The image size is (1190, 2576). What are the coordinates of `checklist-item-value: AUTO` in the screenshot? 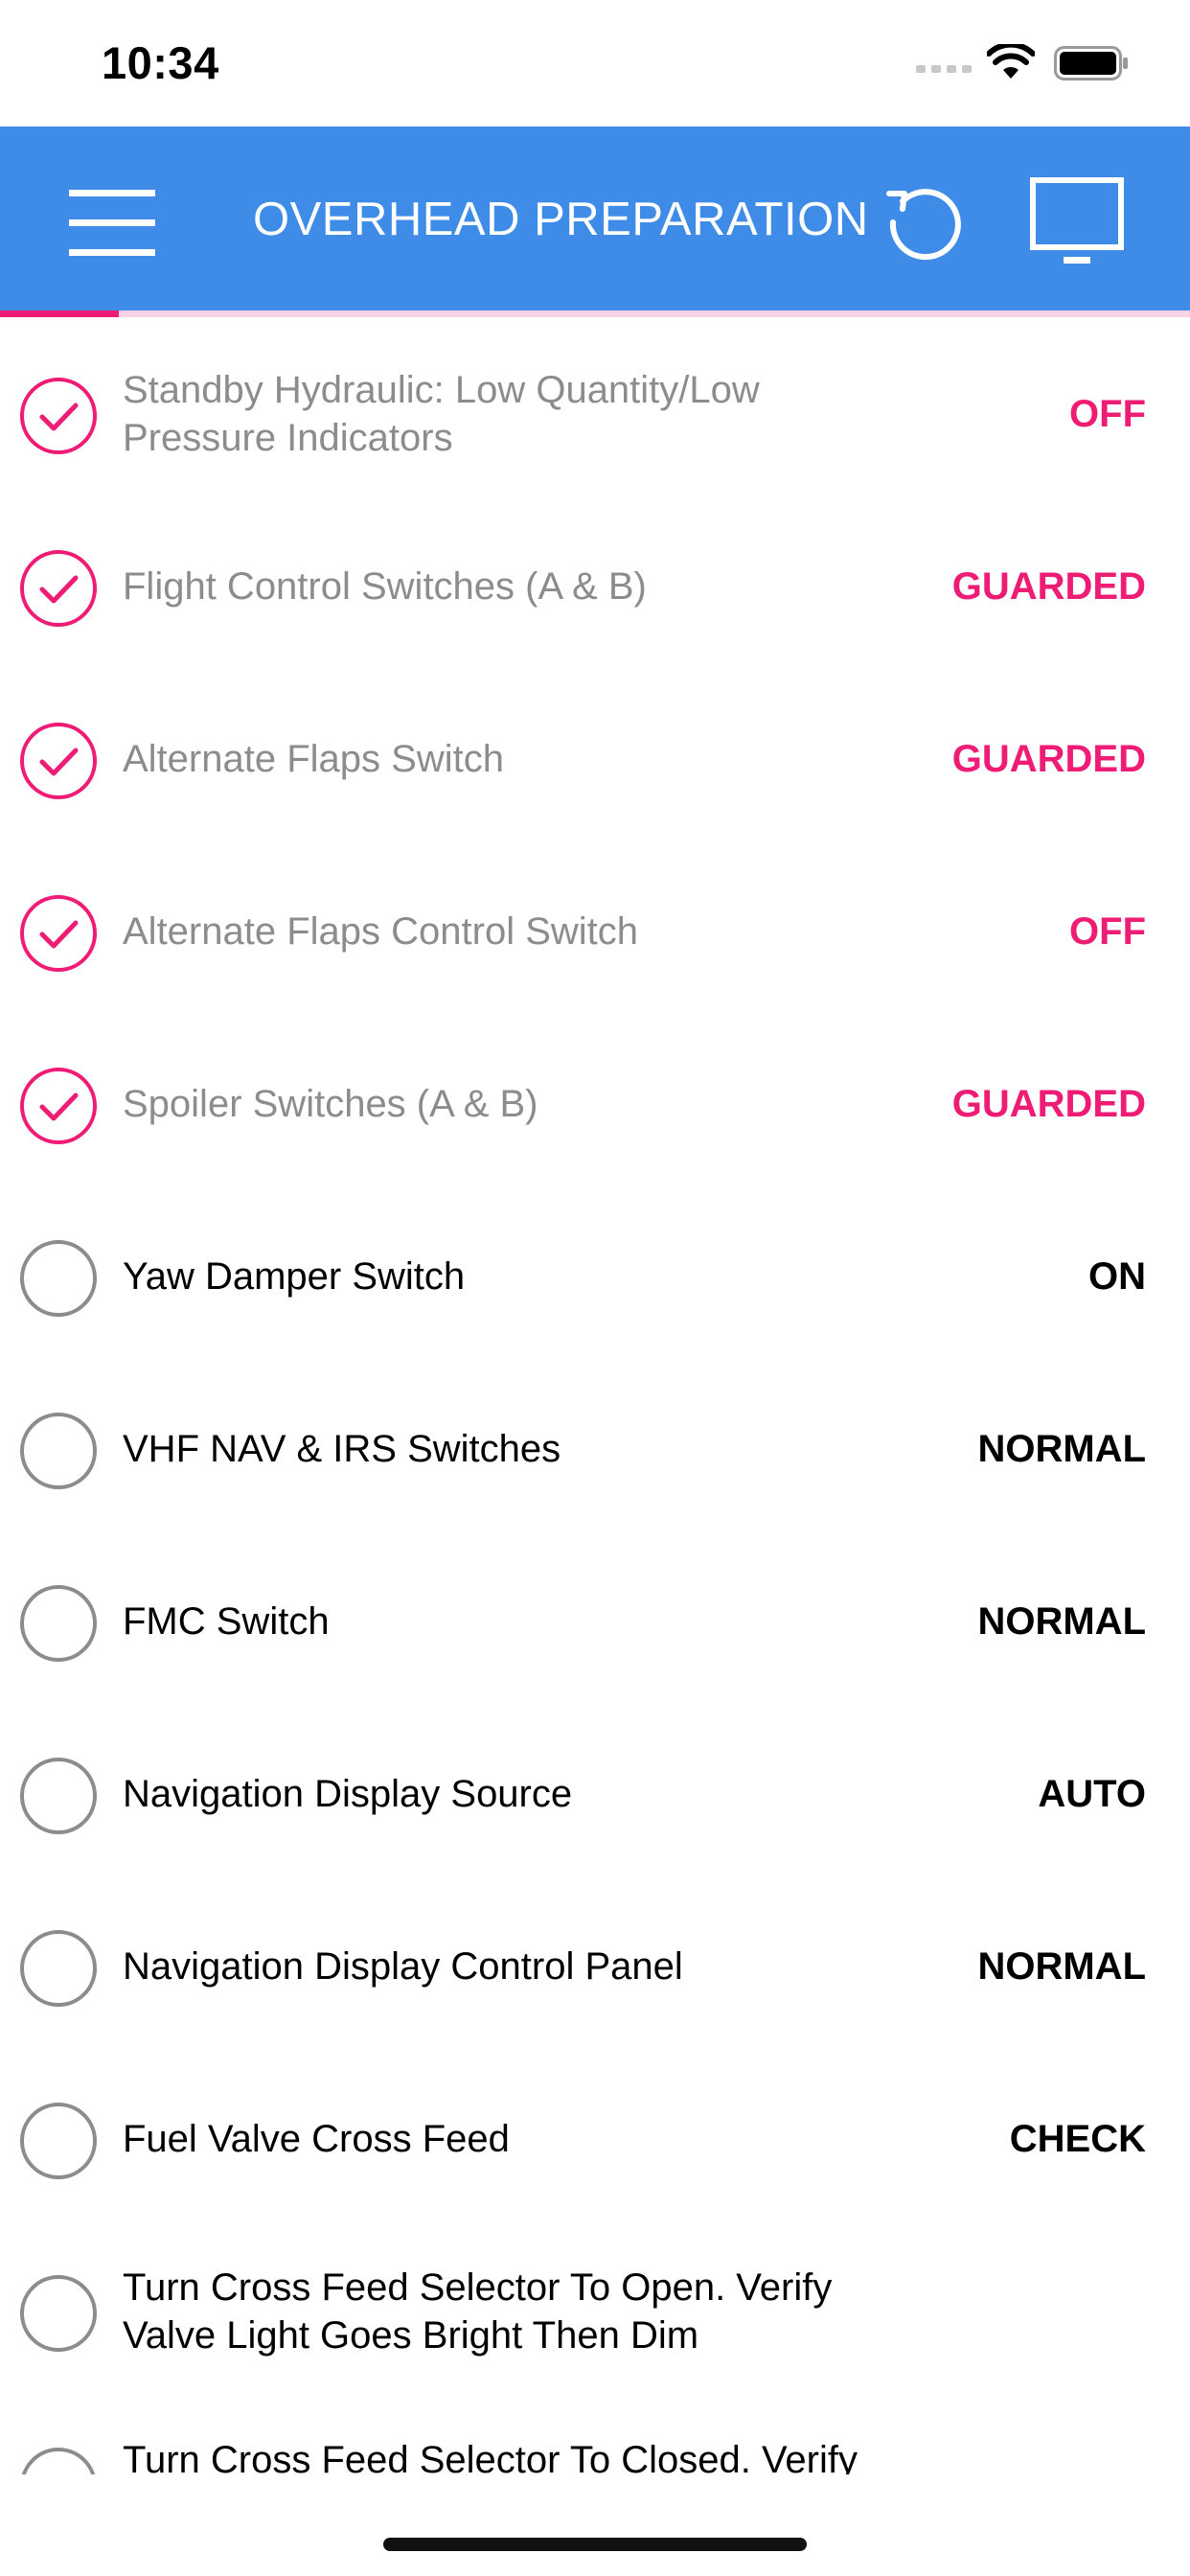 It's located at (1092, 1793).